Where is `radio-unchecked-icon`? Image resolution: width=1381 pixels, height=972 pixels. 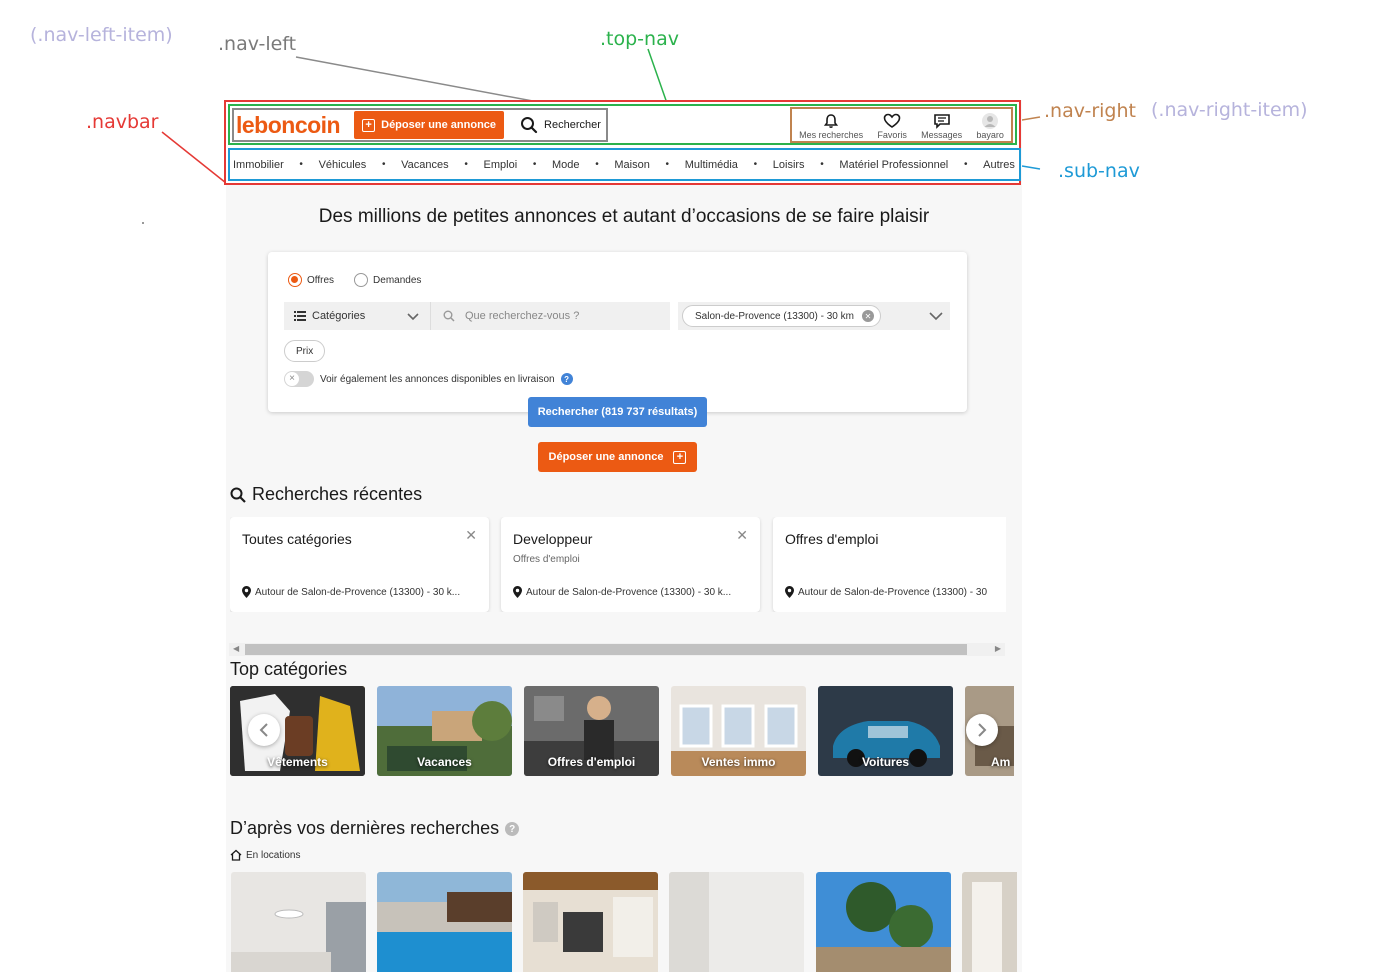
radio-unchecked-icon is located at coordinates (361, 280).